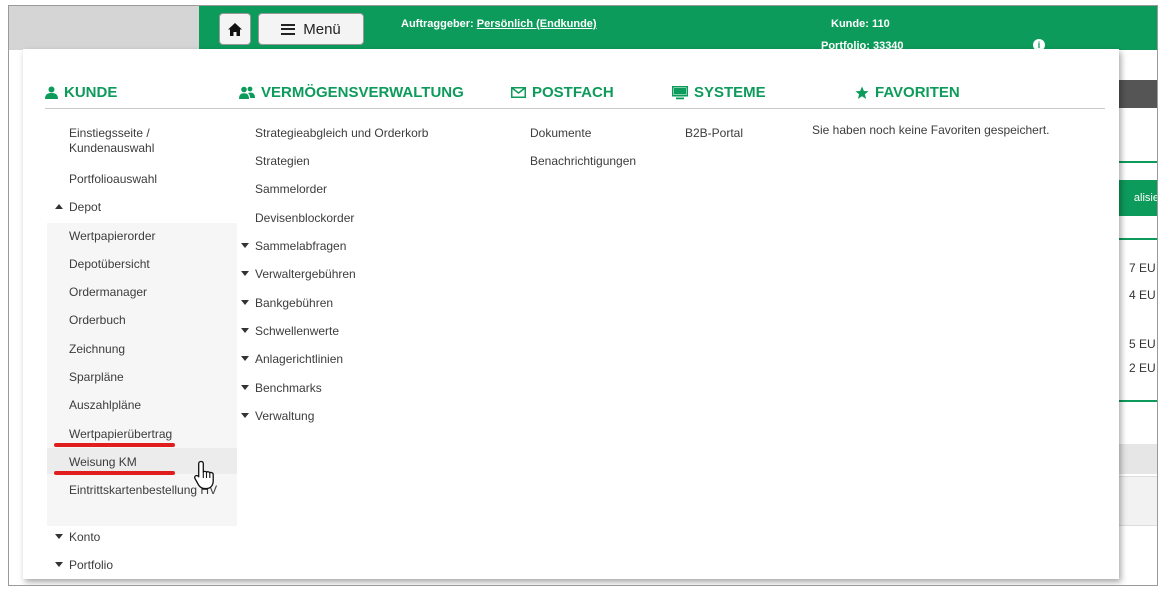 The width and height of the screenshot is (1164, 591). What do you see at coordinates (362, 92) in the screenshot?
I see `menu-header-label: VERMÖGENSVERWALTUNG` at bounding box center [362, 92].